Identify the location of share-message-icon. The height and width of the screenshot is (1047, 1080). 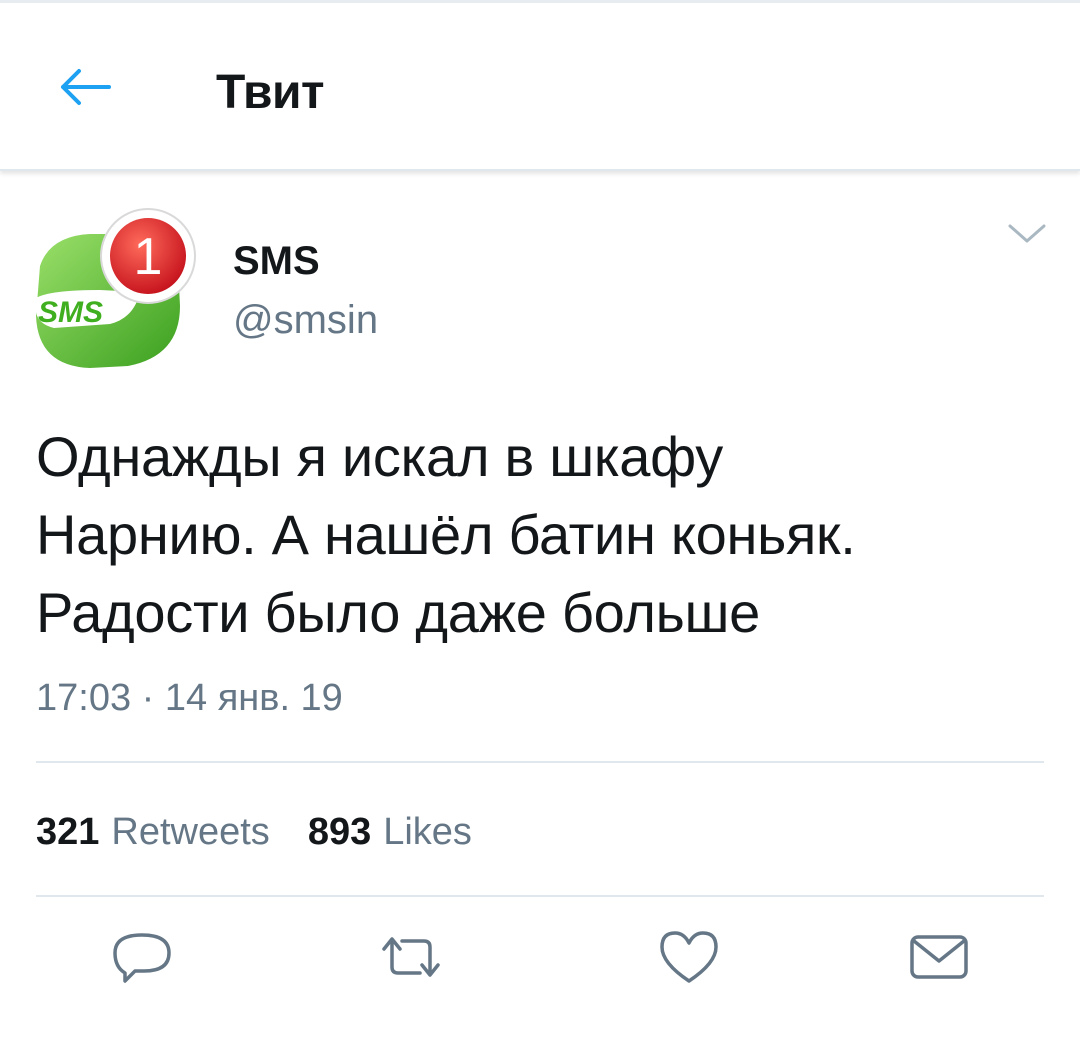
(939, 957).